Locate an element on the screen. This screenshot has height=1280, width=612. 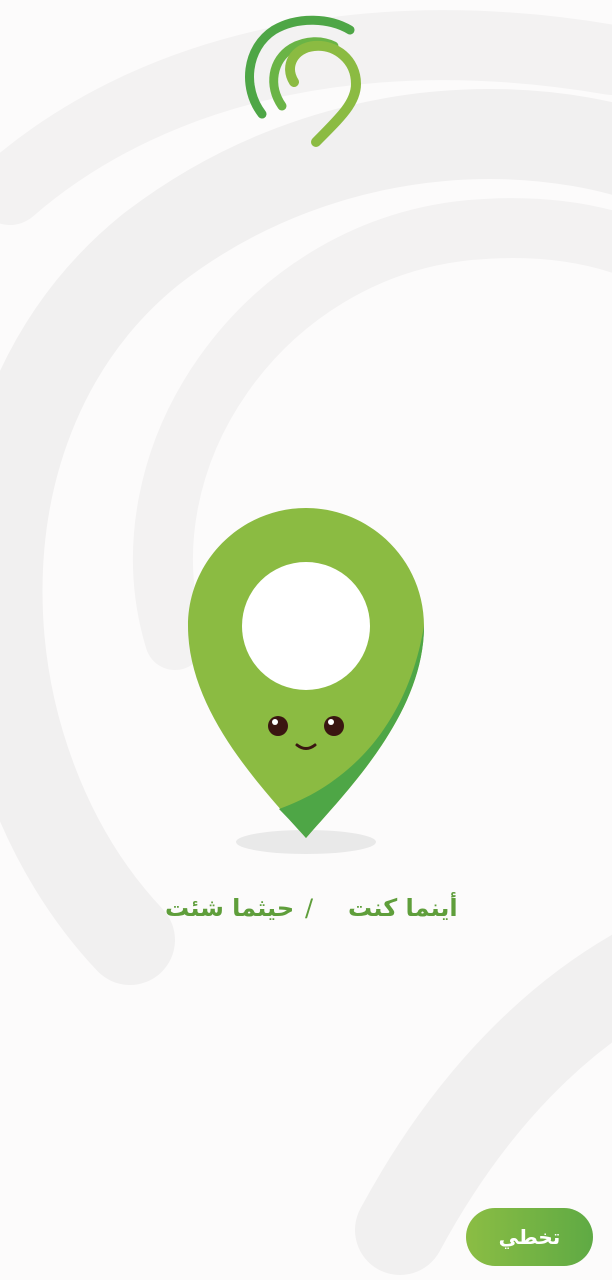
tagline: أينما كنت / حيثما شئت is located at coordinates (306, 910).